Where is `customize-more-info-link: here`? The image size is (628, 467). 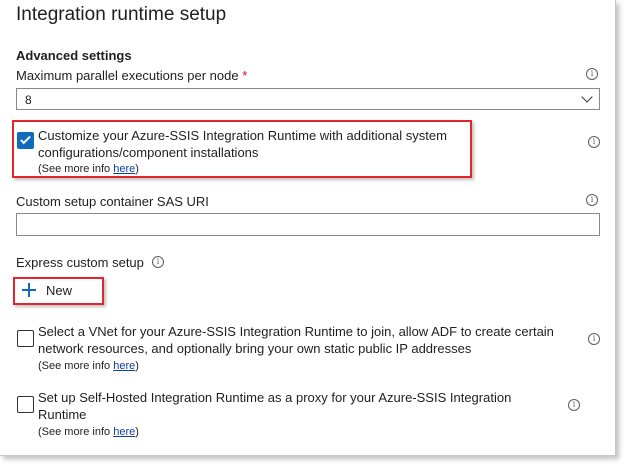
customize-more-info-link: here is located at coordinates (124, 169).